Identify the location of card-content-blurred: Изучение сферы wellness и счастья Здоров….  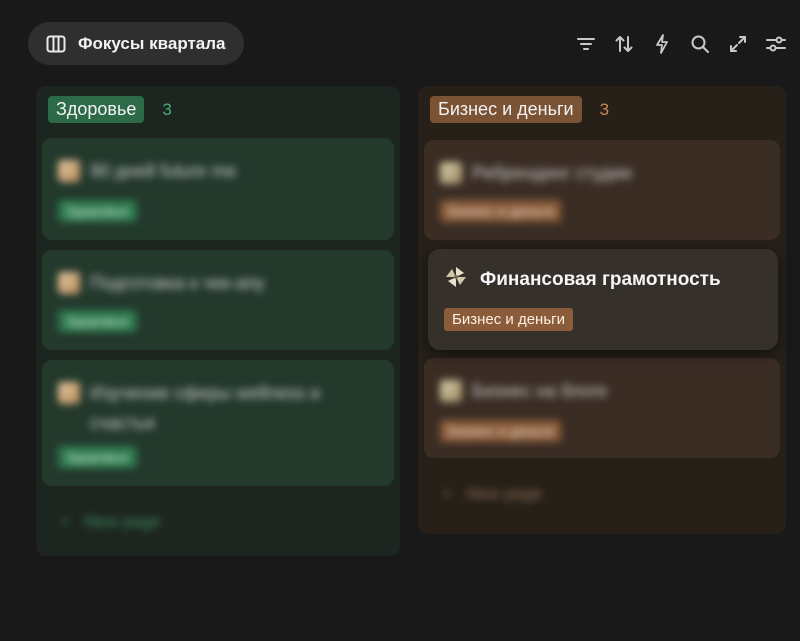
(218, 423).